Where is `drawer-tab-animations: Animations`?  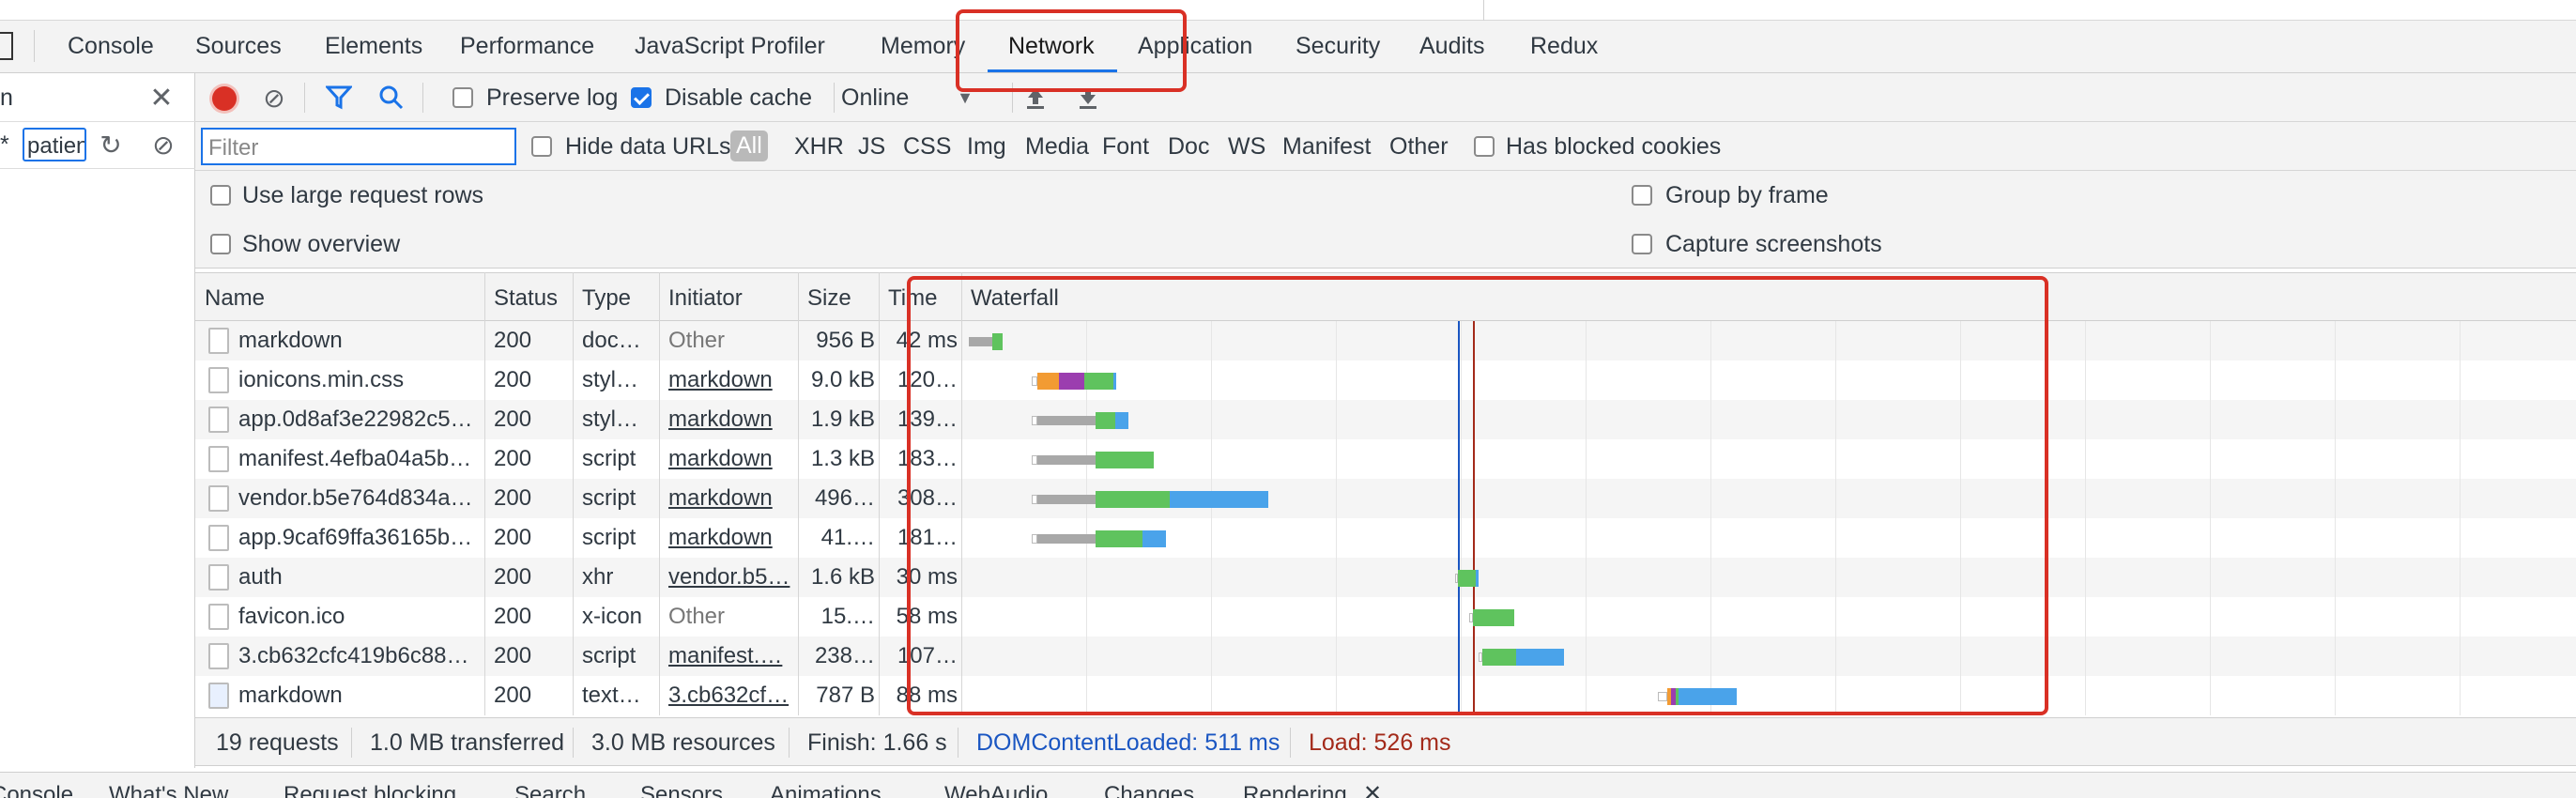
drawer-tab-animations: Animations is located at coordinates (826, 790).